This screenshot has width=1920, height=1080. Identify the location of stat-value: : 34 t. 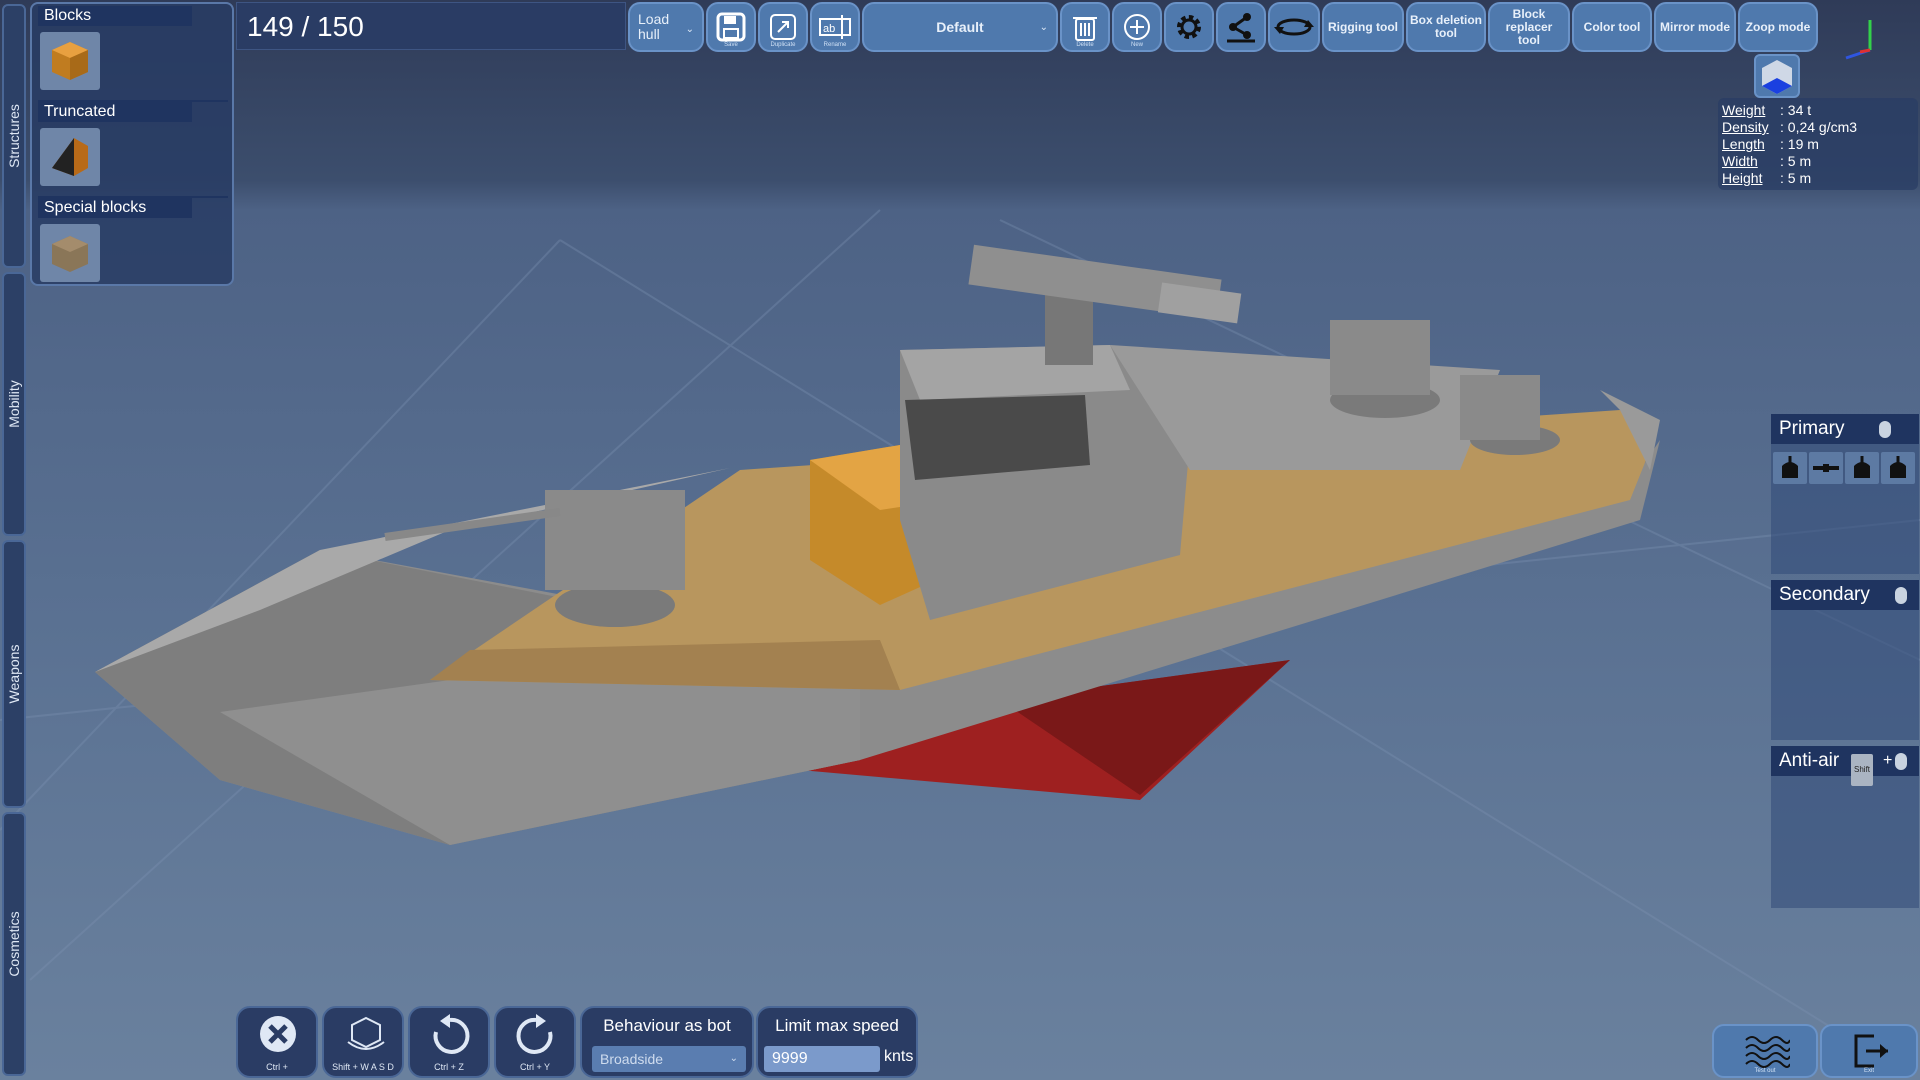
(1796, 110).